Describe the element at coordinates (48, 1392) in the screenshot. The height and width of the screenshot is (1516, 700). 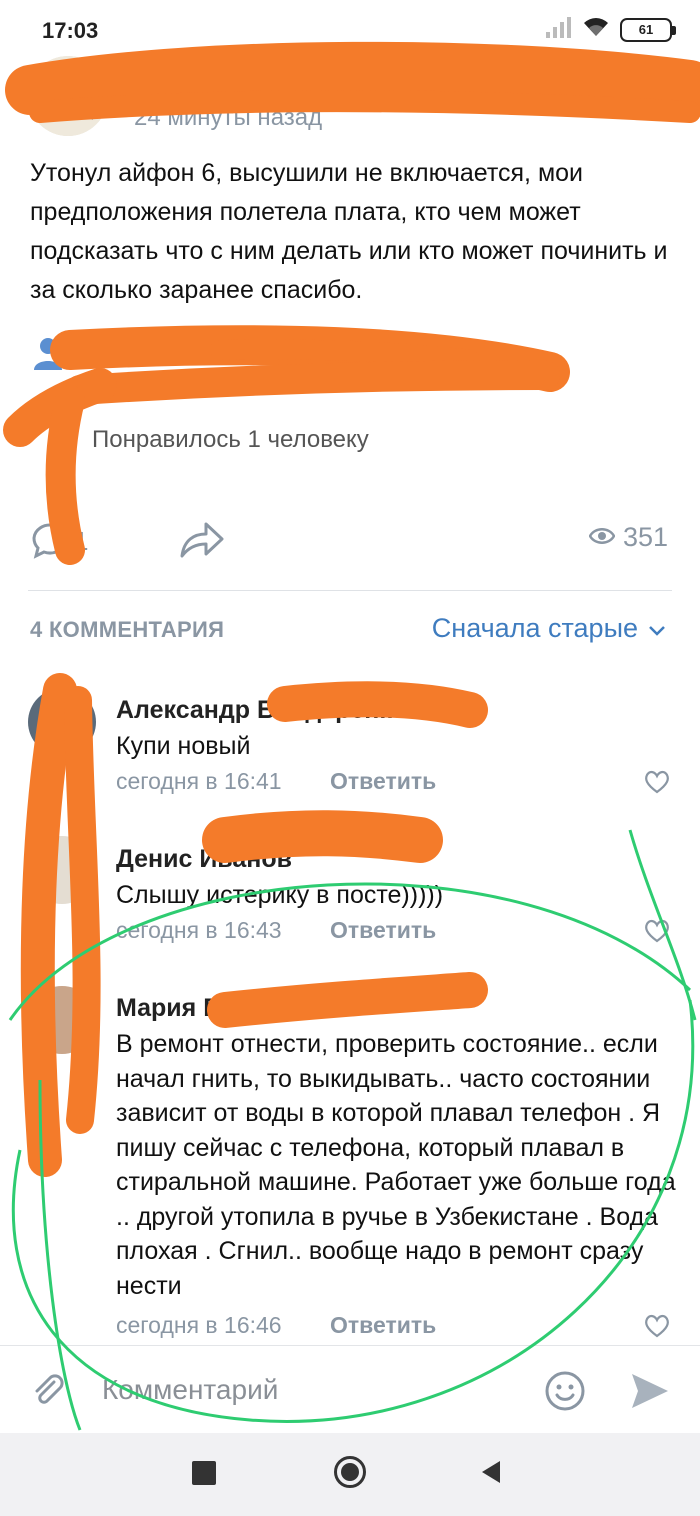
I see `attach-icon` at that location.